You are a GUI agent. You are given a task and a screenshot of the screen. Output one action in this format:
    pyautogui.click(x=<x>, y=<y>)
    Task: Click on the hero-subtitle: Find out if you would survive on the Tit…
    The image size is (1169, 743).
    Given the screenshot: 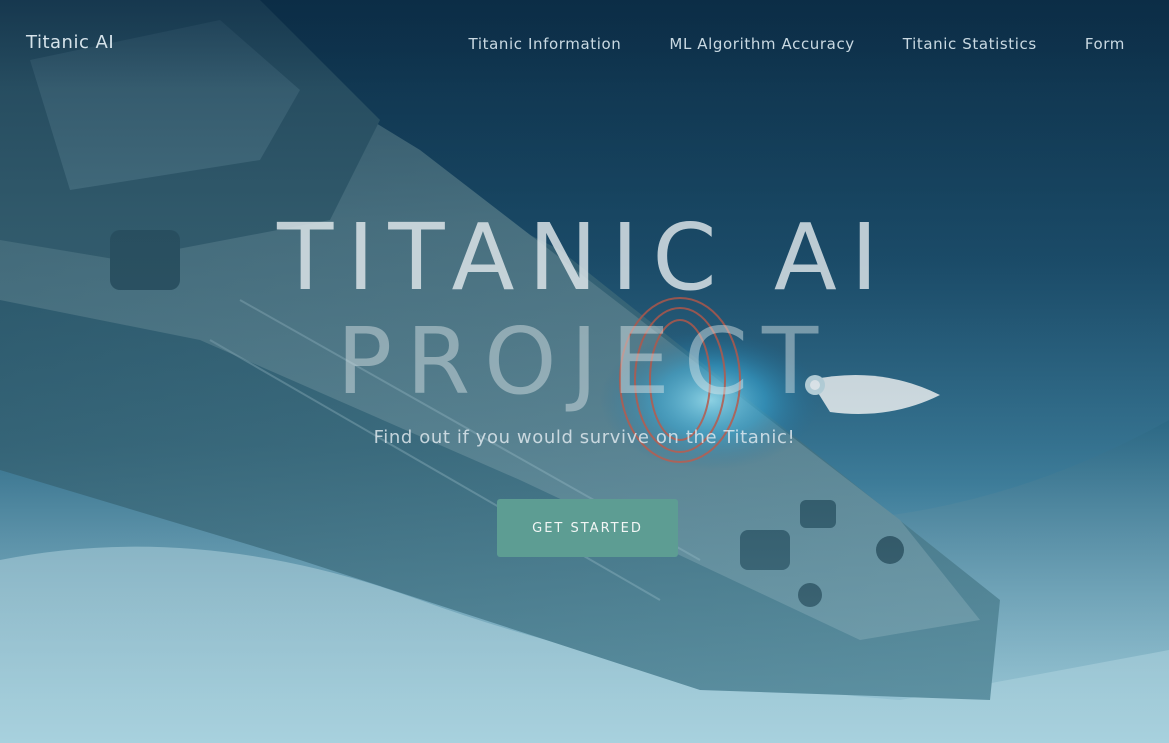 What is the action you would take?
    pyautogui.click(x=584, y=437)
    